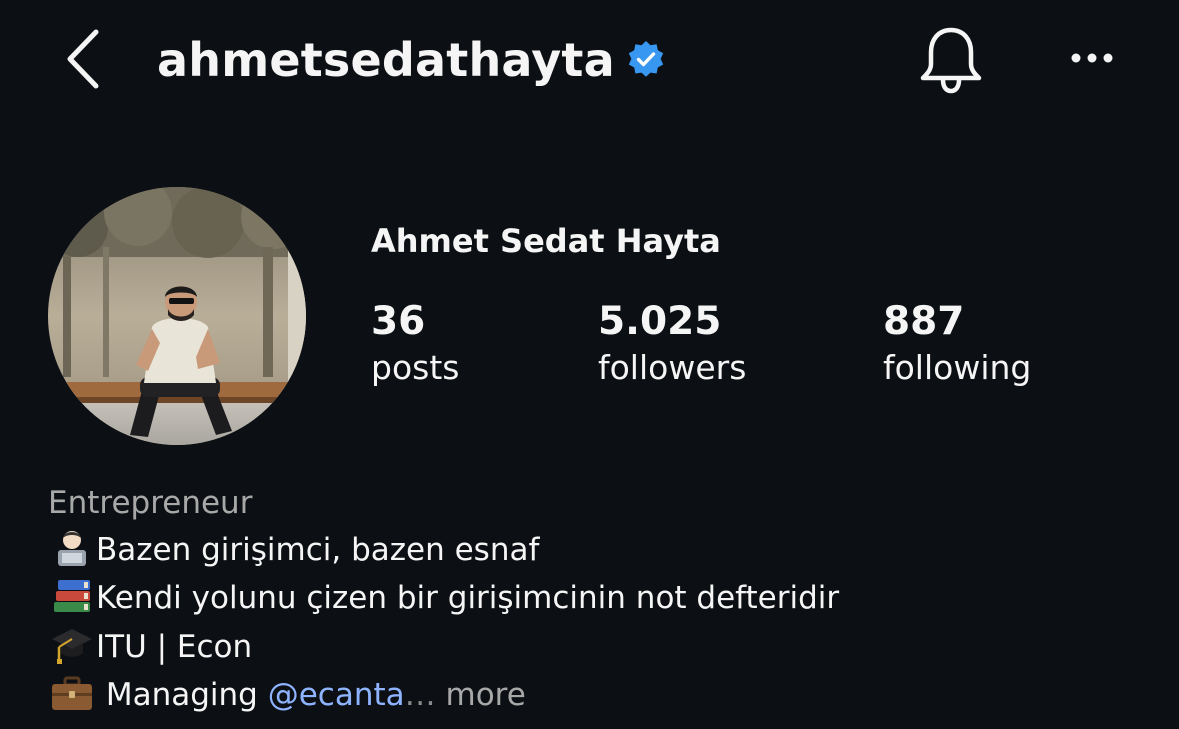 The height and width of the screenshot is (729, 1179). Describe the element at coordinates (660, 321) in the screenshot. I see `followers-count: 5.025` at that location.